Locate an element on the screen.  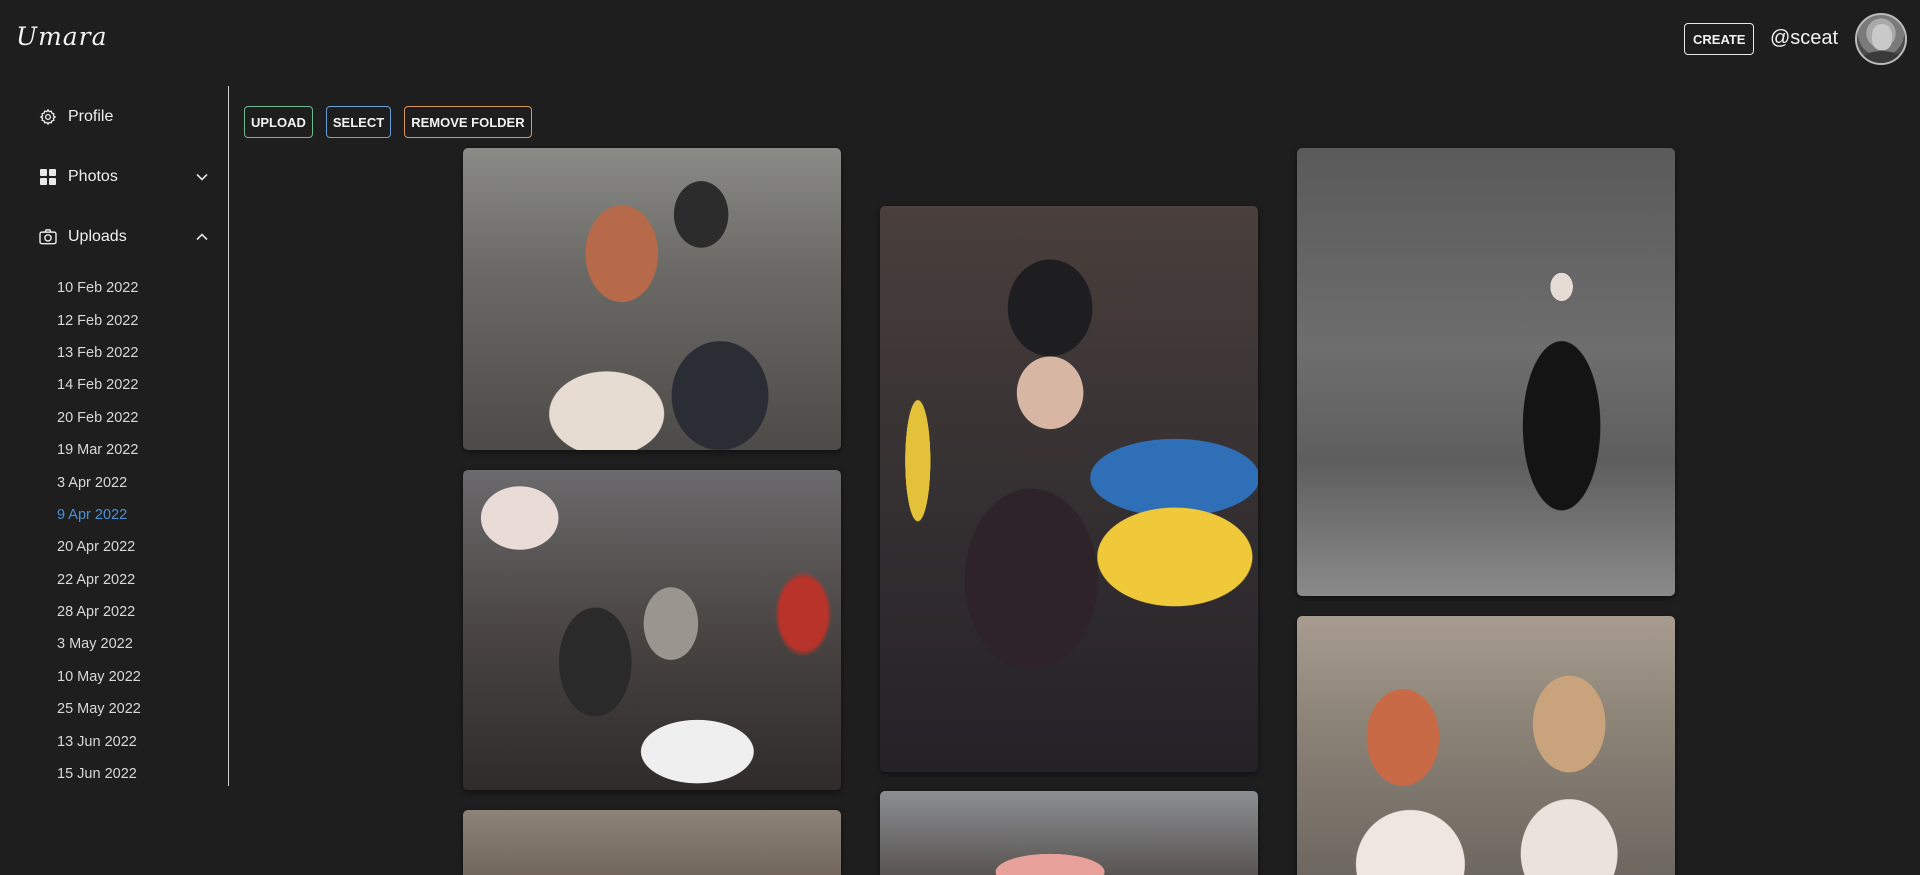
sidebar-item-uploads: Uploads is located at coordinates (124, 237).